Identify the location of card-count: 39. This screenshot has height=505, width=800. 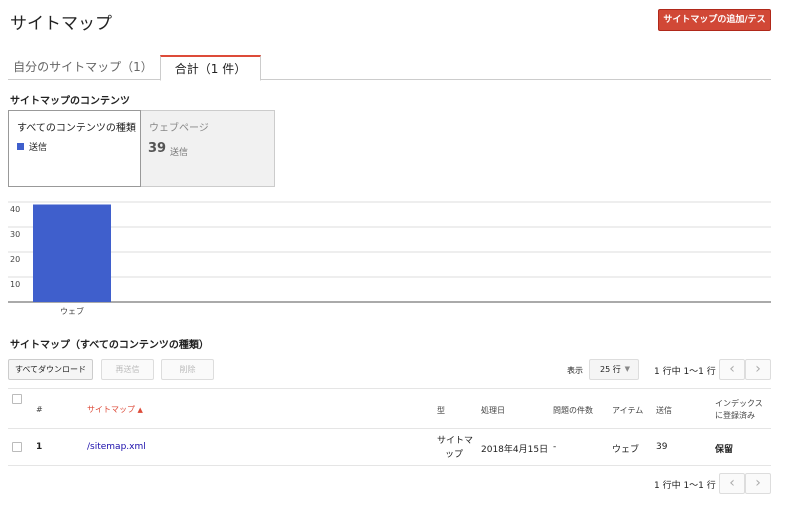
(157, 148).